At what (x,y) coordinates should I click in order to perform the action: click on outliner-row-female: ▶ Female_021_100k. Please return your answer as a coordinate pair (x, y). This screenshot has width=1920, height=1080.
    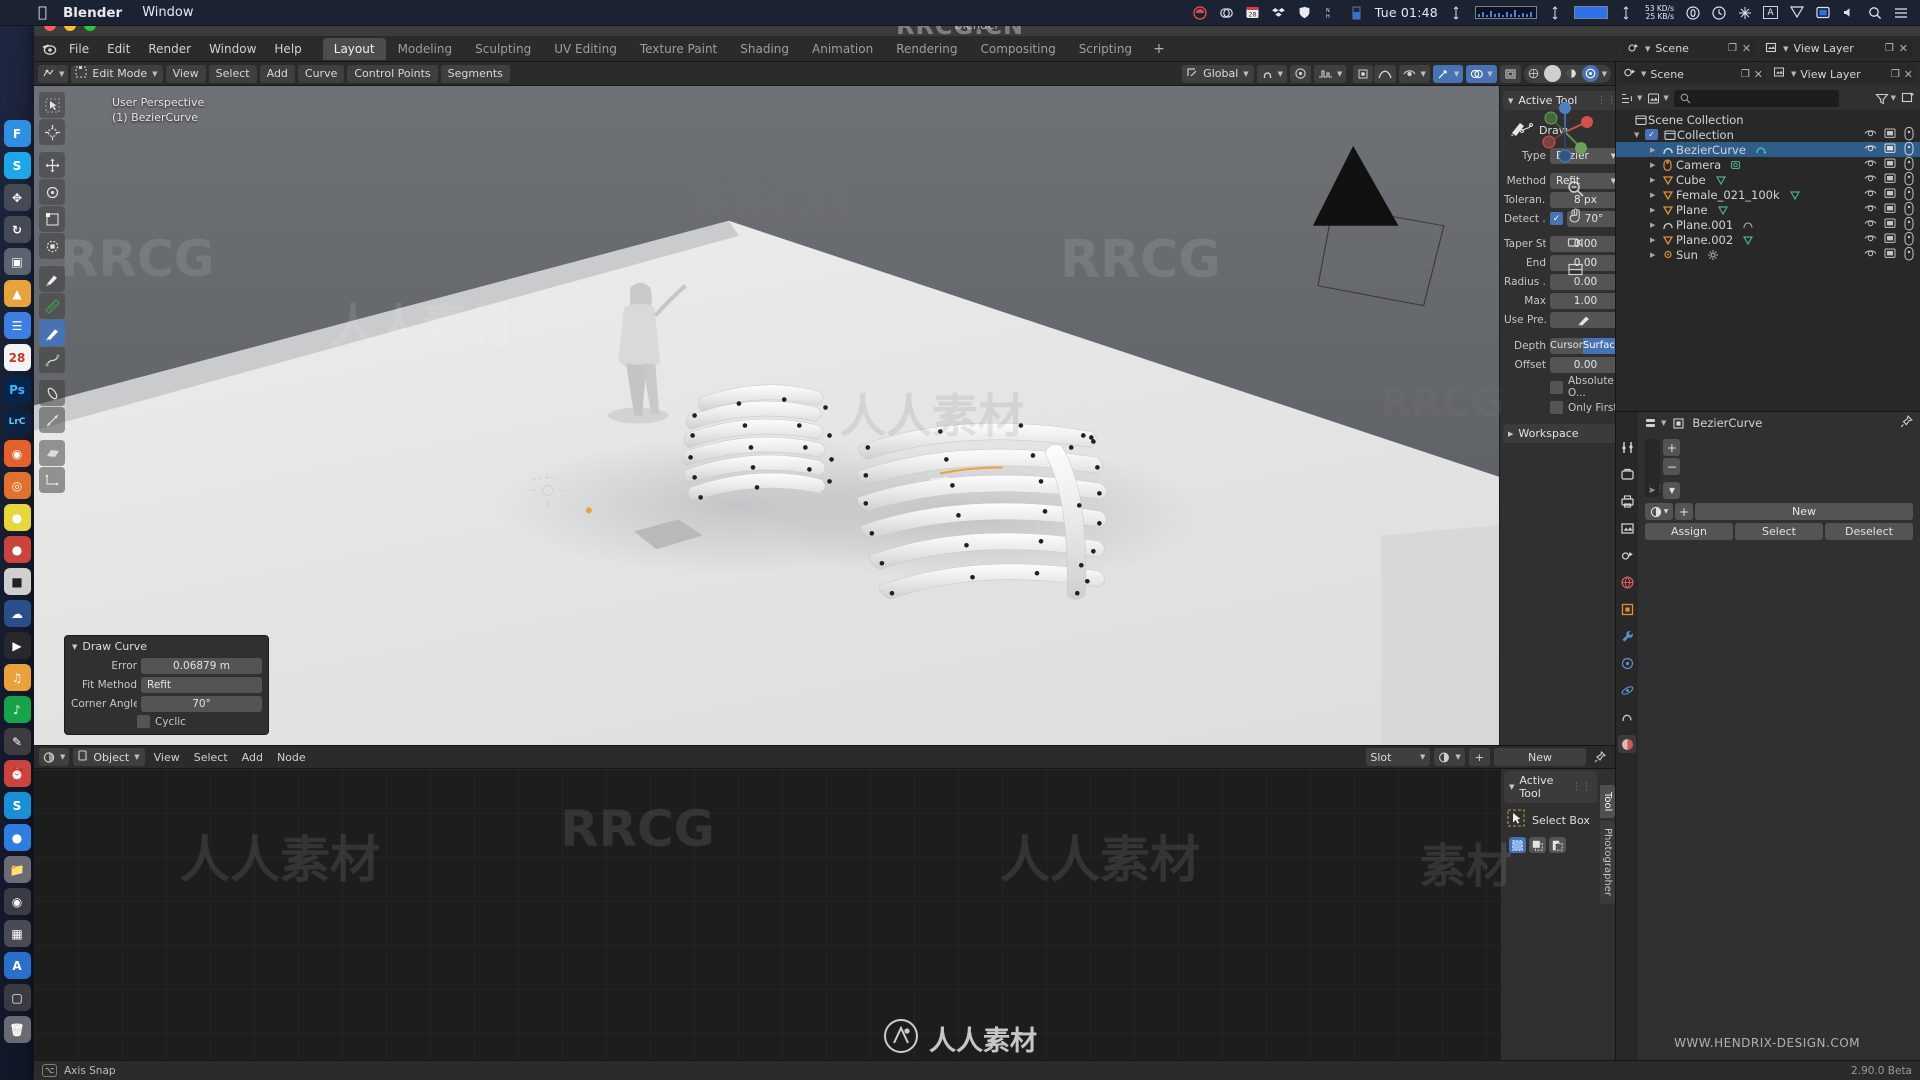
    Looking at the image, I should click on (1768, 194).